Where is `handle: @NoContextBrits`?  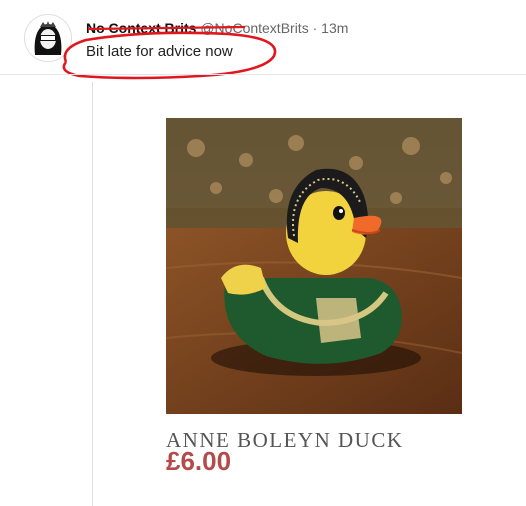 handle: @NoContextBrits is located at coordinates (254, 28).